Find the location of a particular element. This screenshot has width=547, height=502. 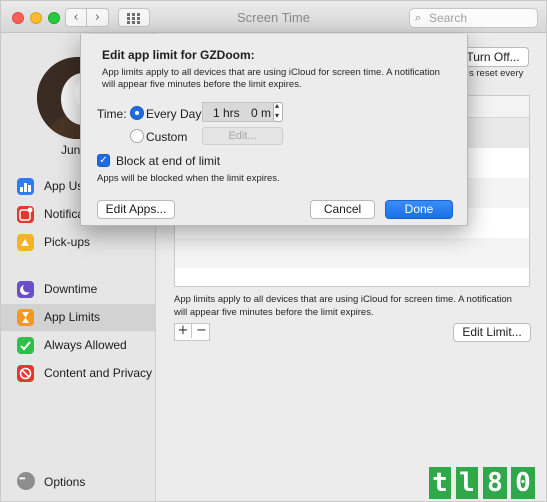

hourglass-icon is located at coordinates (25, 317).